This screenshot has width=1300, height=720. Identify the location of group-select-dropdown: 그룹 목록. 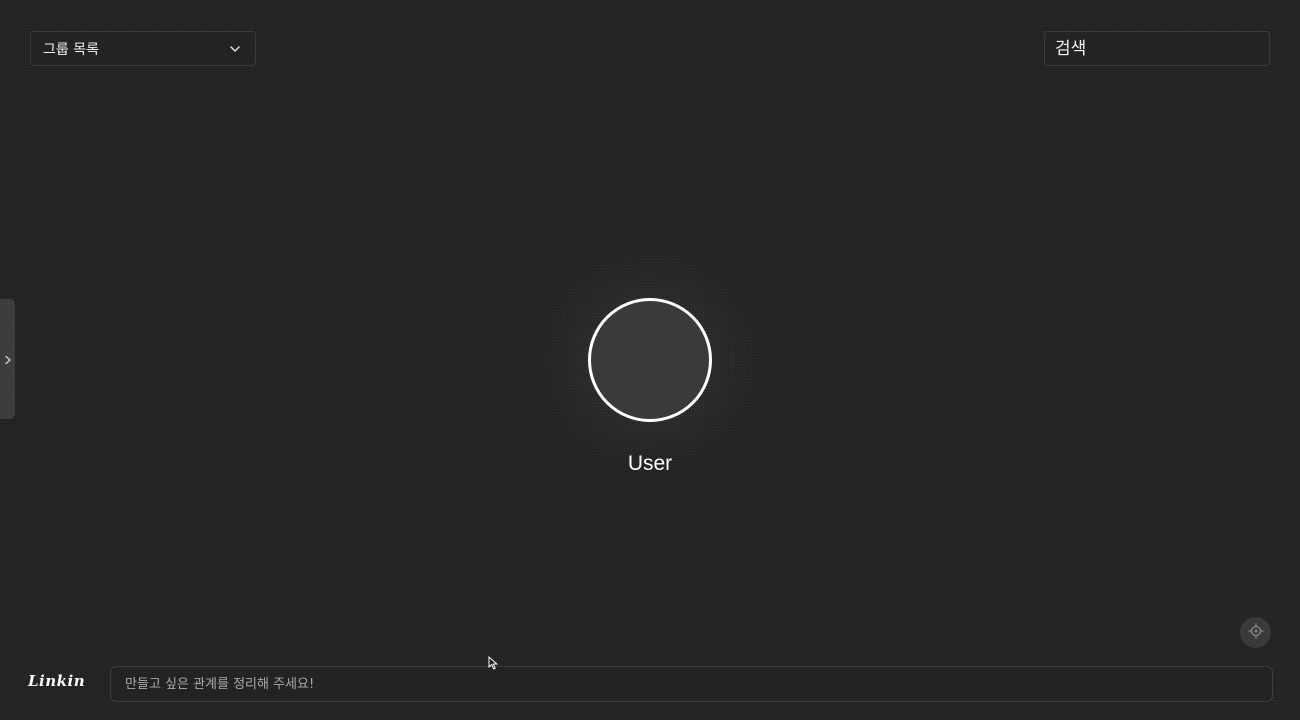
(143, 48).